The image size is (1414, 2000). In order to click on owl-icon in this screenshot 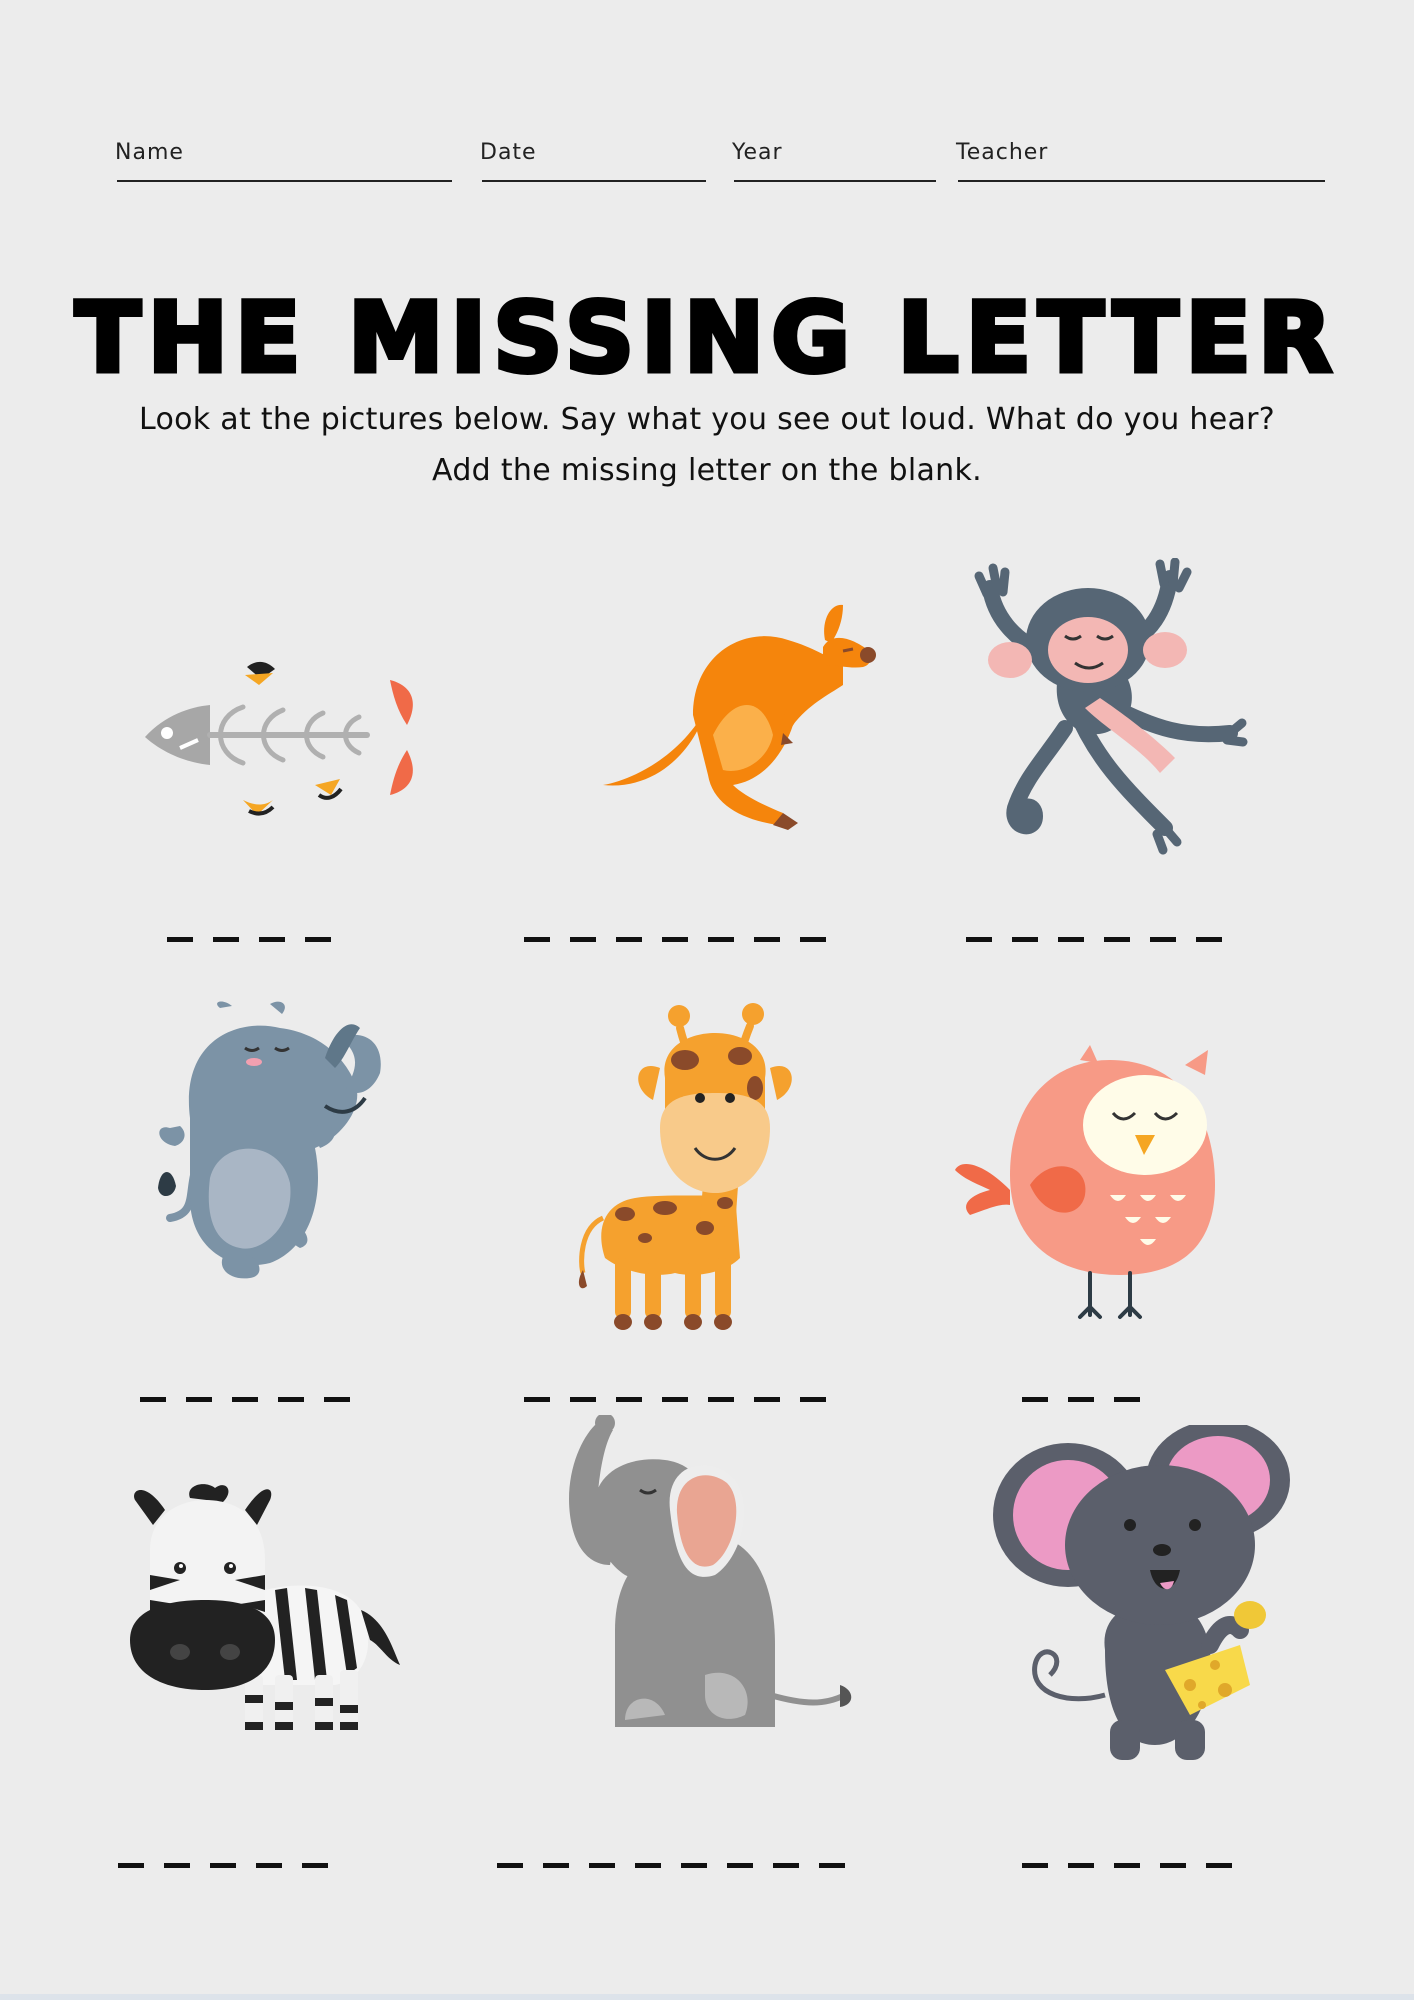, I will do `click(1085, 1182)`.